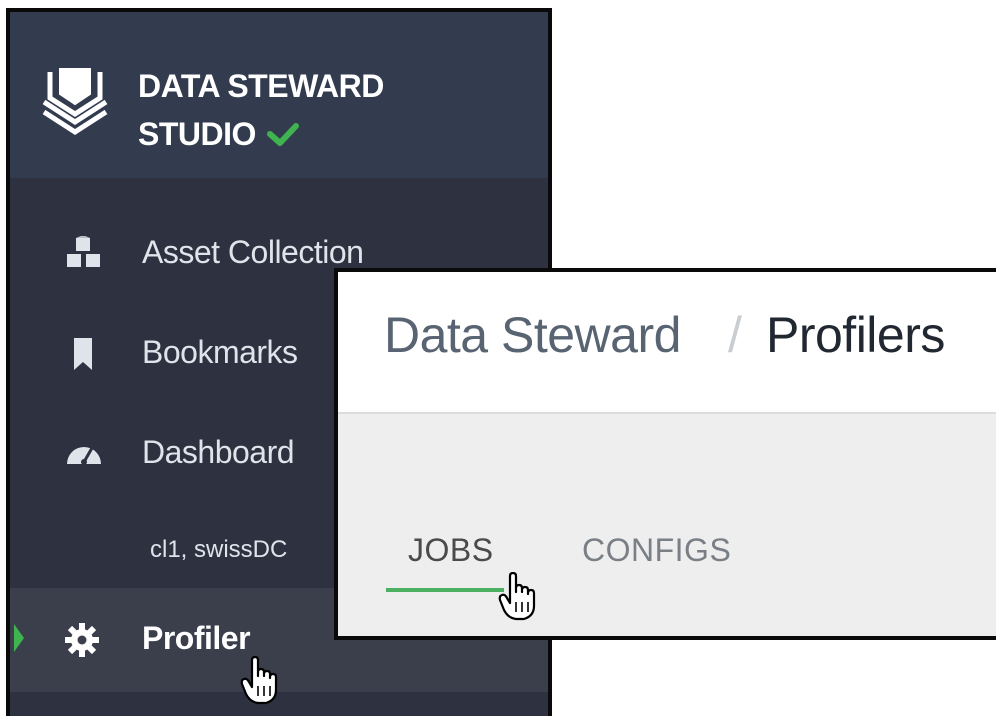 The width and height of the screenshot is (996, 716). Describe the element at coordinates (261, 86) in the screenshot. I see `brand-title-line1: DATA STEWARD` at that location.